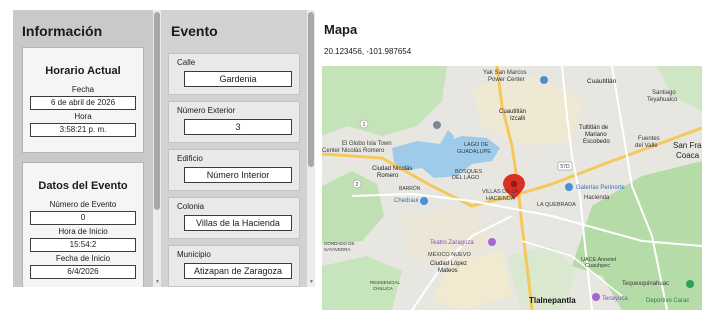 The width and height of the screenshot is (702, 310). I want to click on fecha-label: Fecha, so click(83, 89).